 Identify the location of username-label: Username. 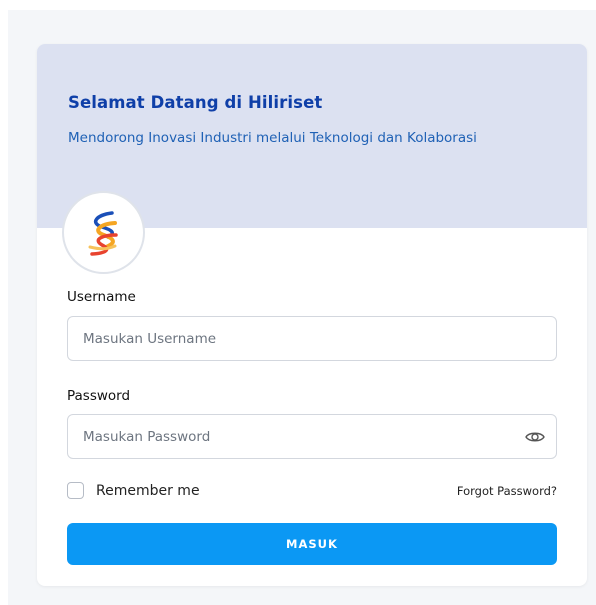
(101, 297).